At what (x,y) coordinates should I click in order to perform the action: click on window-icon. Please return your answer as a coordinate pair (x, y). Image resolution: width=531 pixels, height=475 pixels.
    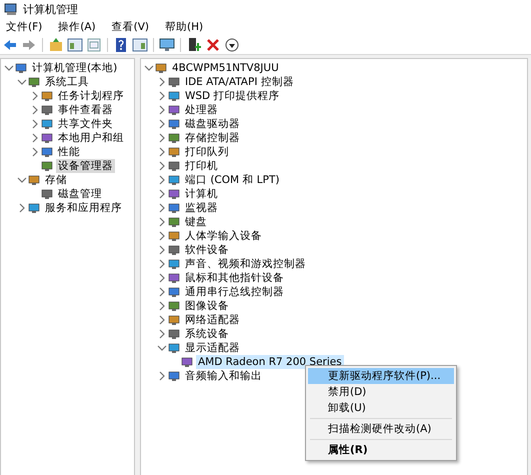
    Looking at the image, I should click on (94, 44).